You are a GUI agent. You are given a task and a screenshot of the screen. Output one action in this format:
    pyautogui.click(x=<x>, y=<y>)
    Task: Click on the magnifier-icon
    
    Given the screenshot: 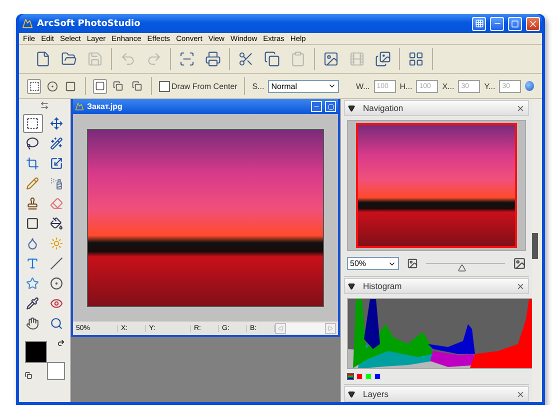 What is the action you would take?
    pyautogui.click(x=56, y=323)
    